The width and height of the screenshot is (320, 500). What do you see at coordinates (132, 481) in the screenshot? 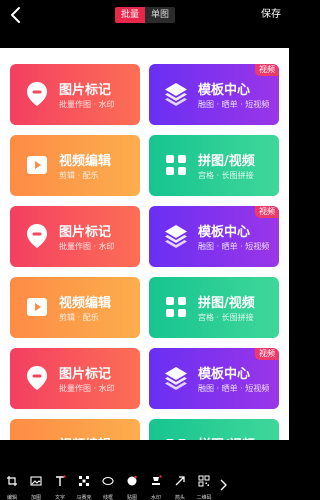
I see `sticker-icon` at bounding box center [132, 481].